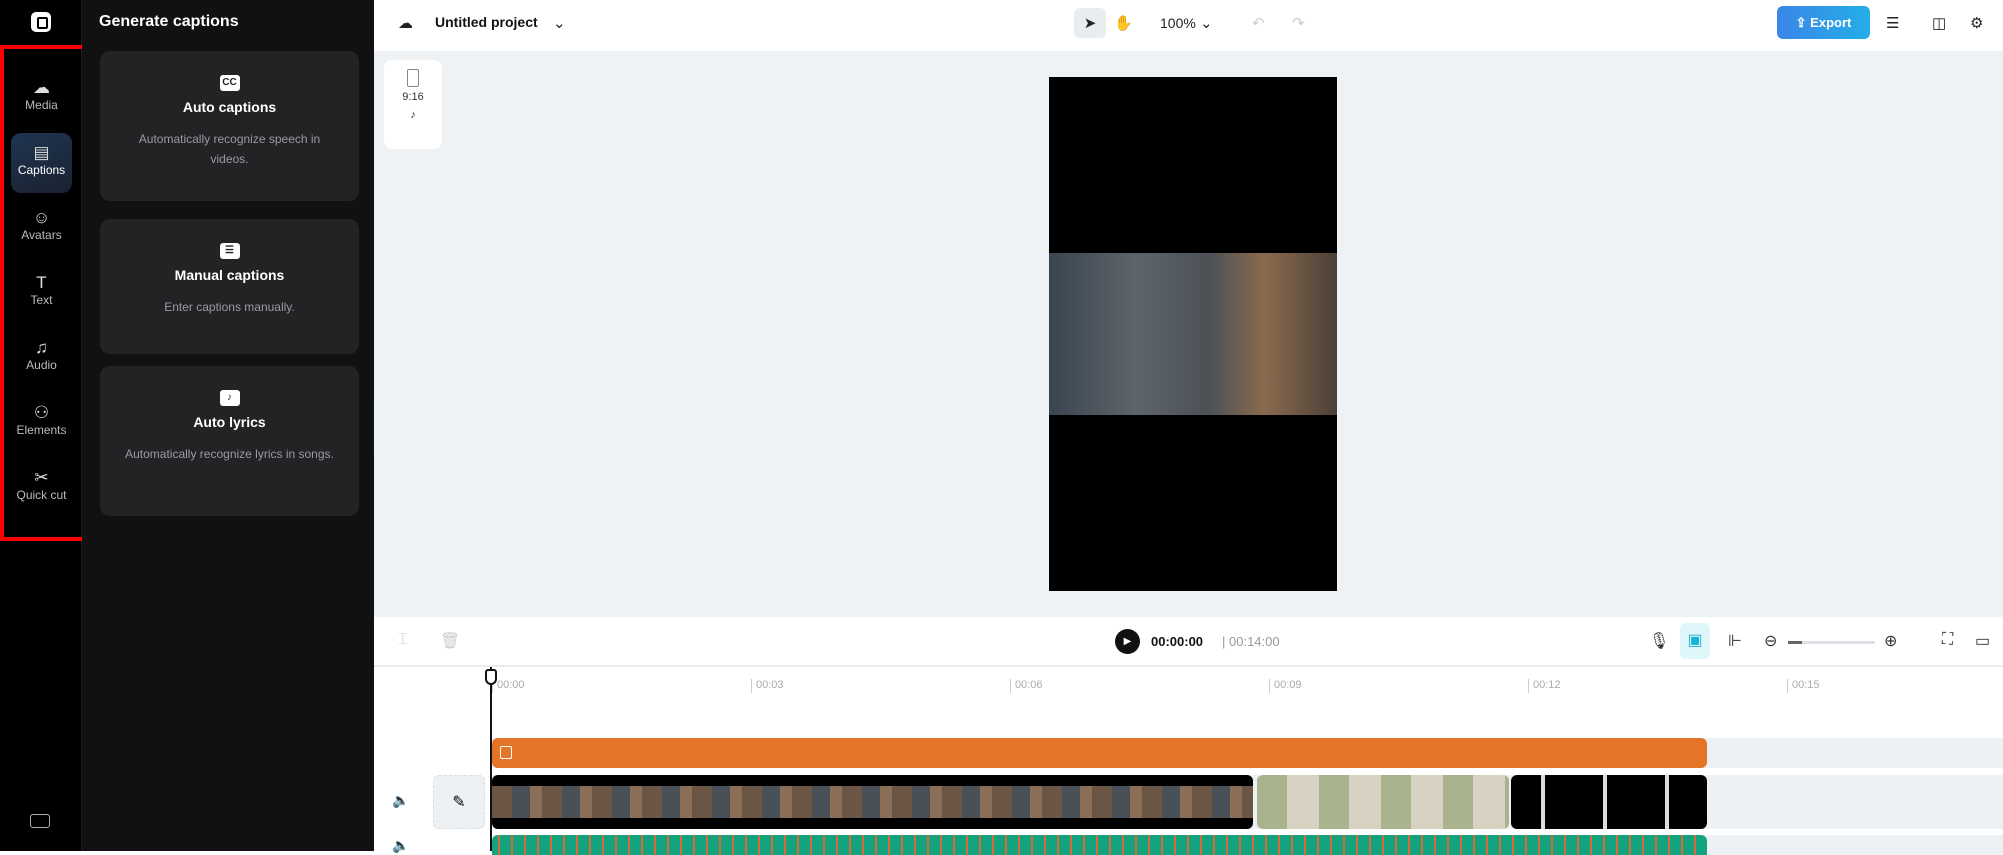 The width and height of the screenshot is (2003, 855). What do you see at coordinates (491, 759) in the screenshot?
I see `playhead` at bounding box center [491, 759].